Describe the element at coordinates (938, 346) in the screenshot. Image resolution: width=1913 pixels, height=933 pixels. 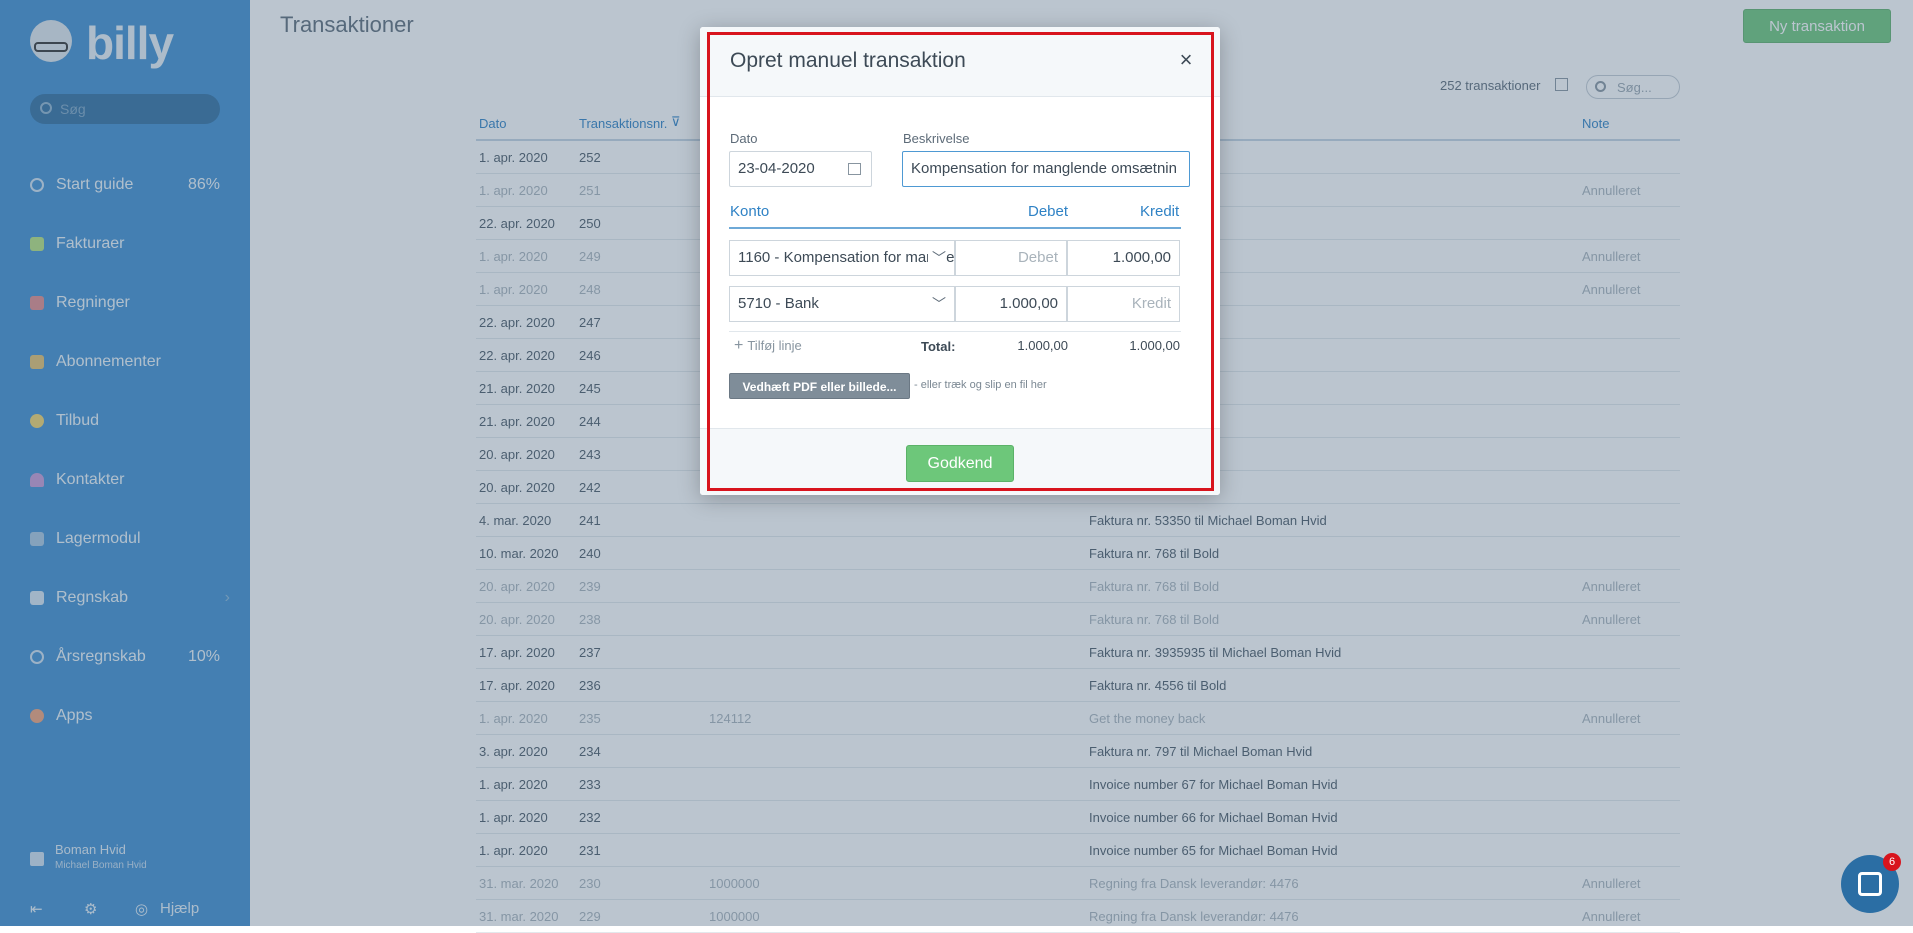
I see `total-label: Total:` at that location.